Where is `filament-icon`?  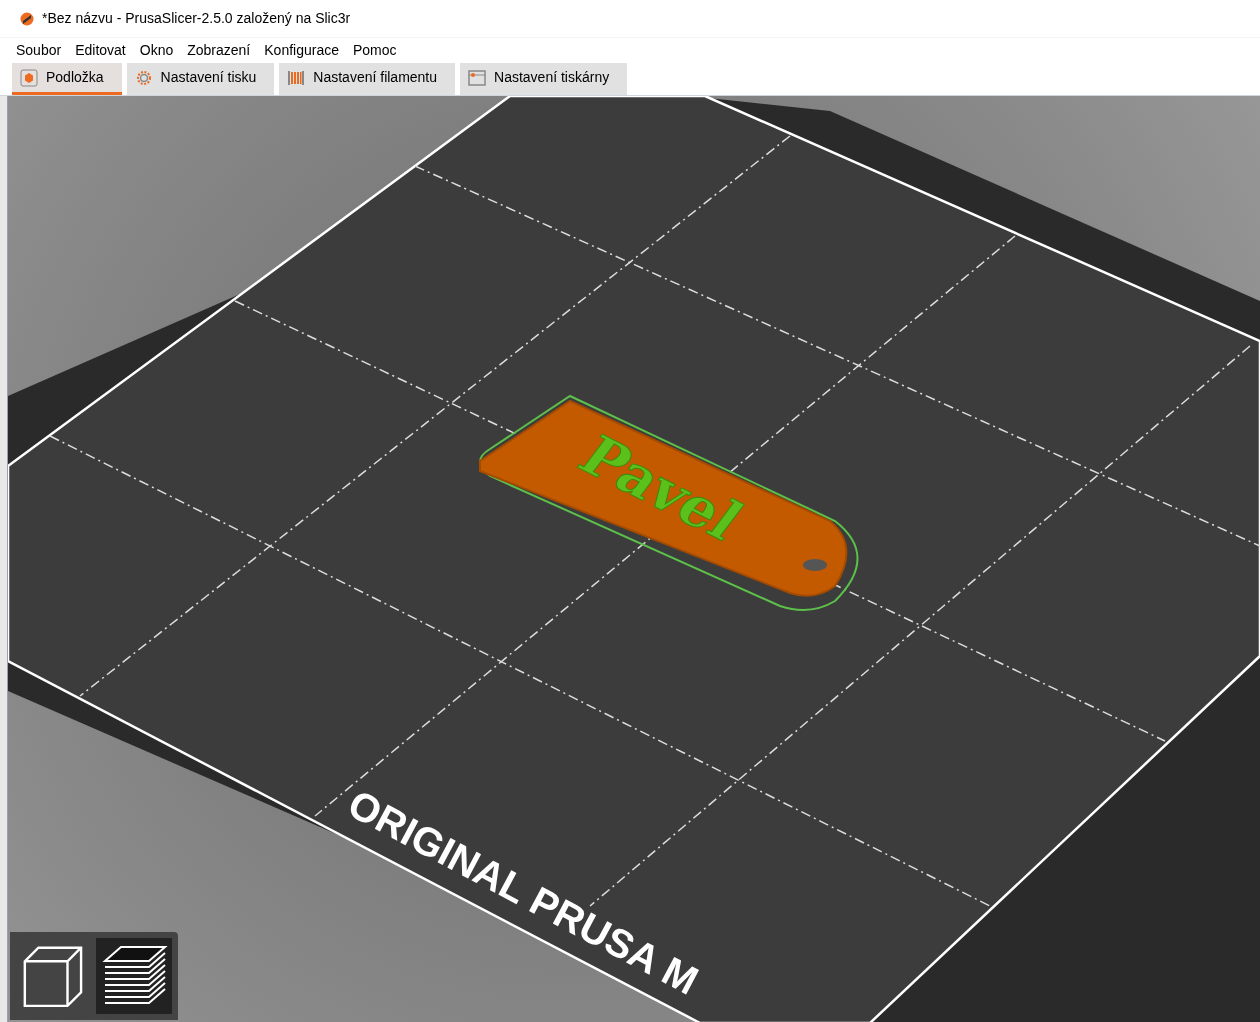
filament-icon is located at coordinates (296, 77).